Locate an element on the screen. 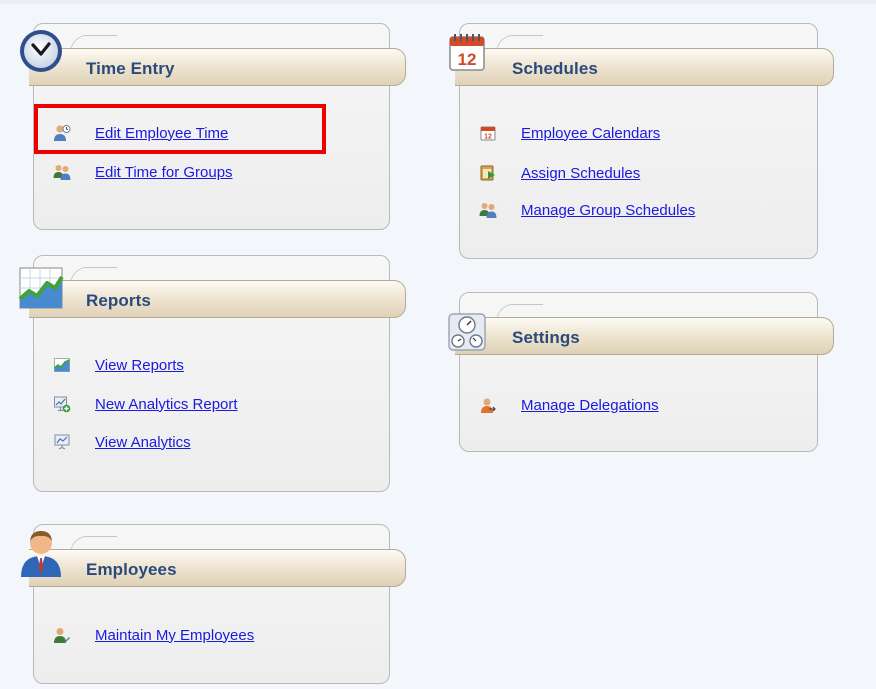 The image size is (876, 689). link-new-analytics-report: New Analytics Report is located at coordinates (145, 404).